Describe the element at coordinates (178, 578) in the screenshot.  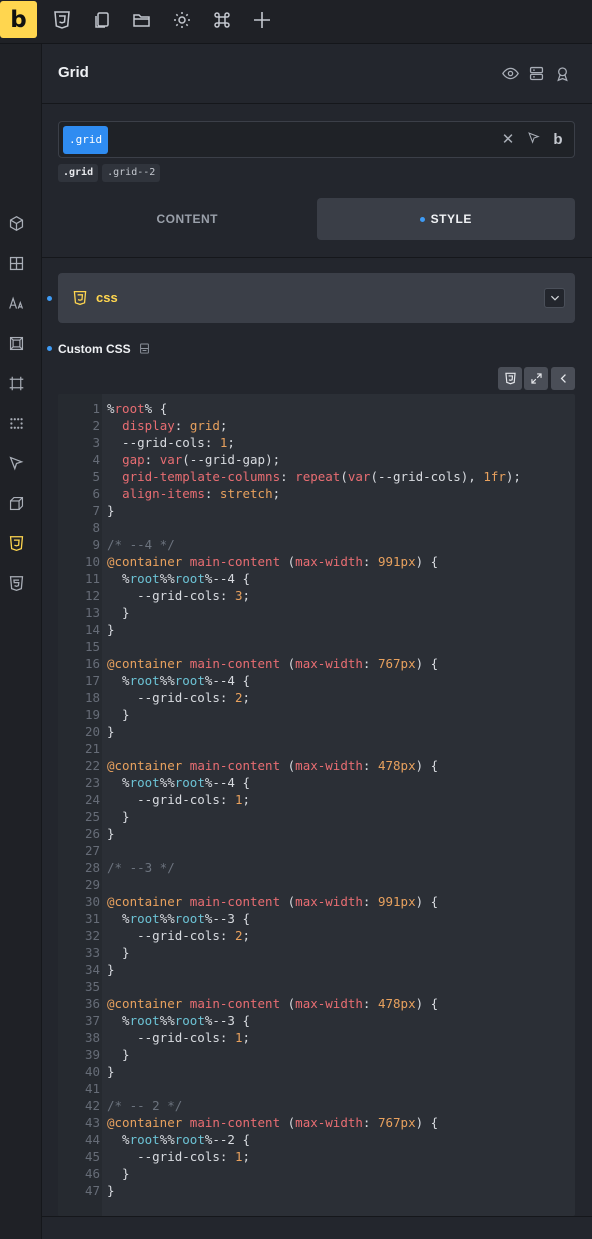
I see `line-content: %root%%root%--4 {` at that location.